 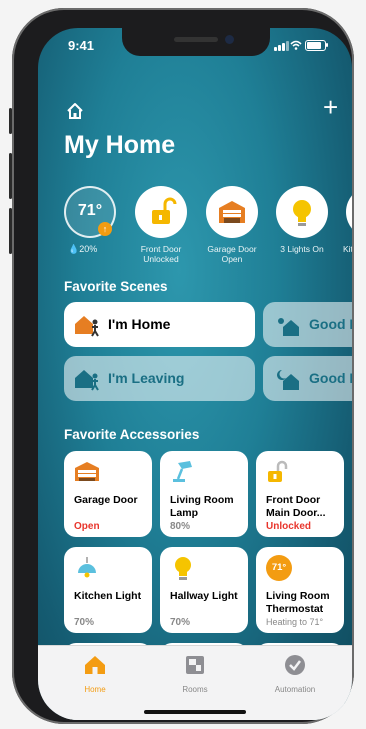 I want to click on notch, so click(x=196, y=42).